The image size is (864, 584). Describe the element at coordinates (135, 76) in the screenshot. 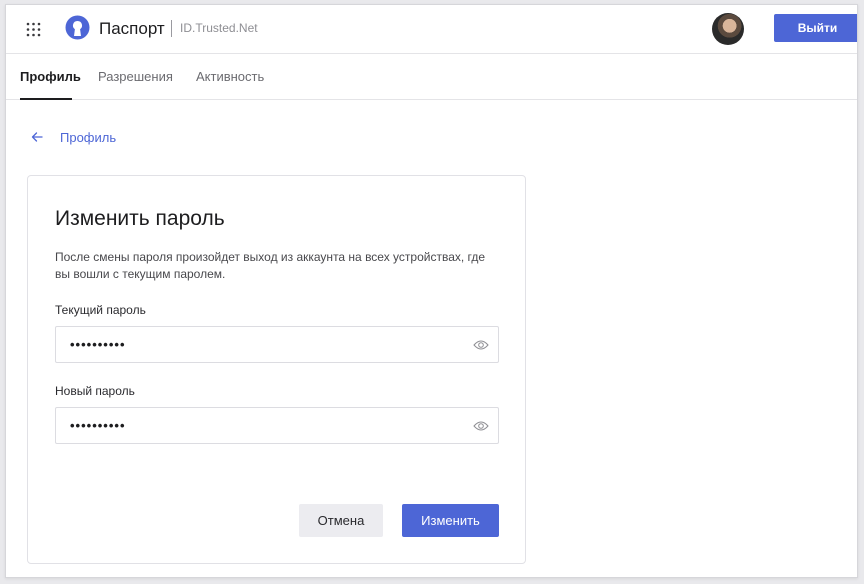

I see `tab-permissions: Разрешения` at that location.